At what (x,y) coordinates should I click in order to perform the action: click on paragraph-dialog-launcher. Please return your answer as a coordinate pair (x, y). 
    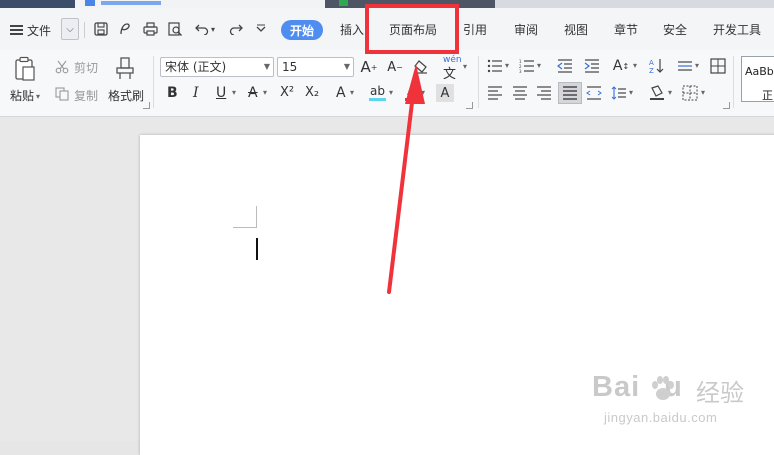
    Looking at the image, I should click on (726, 105).